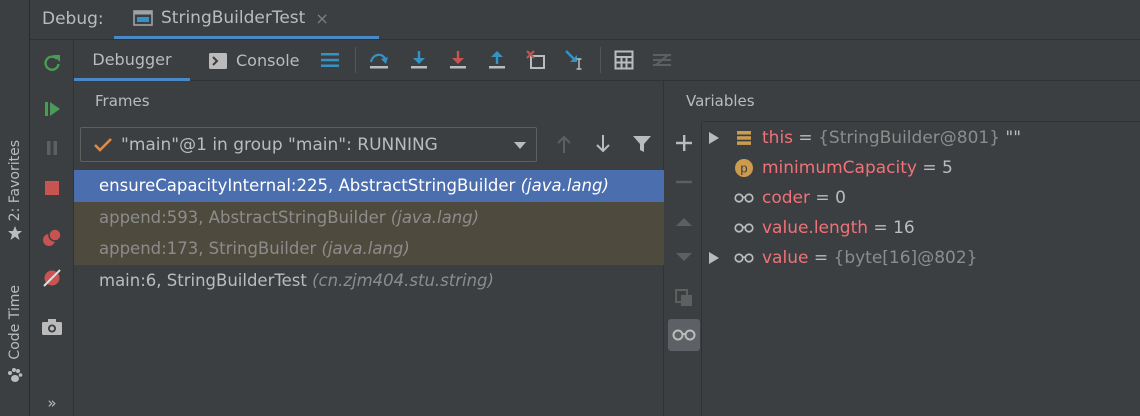  Describe the element at coordinates (279, 144) in the screenshot. I see `thread-selector-value: "main"@1 in group "main": RUNNING` at that location.